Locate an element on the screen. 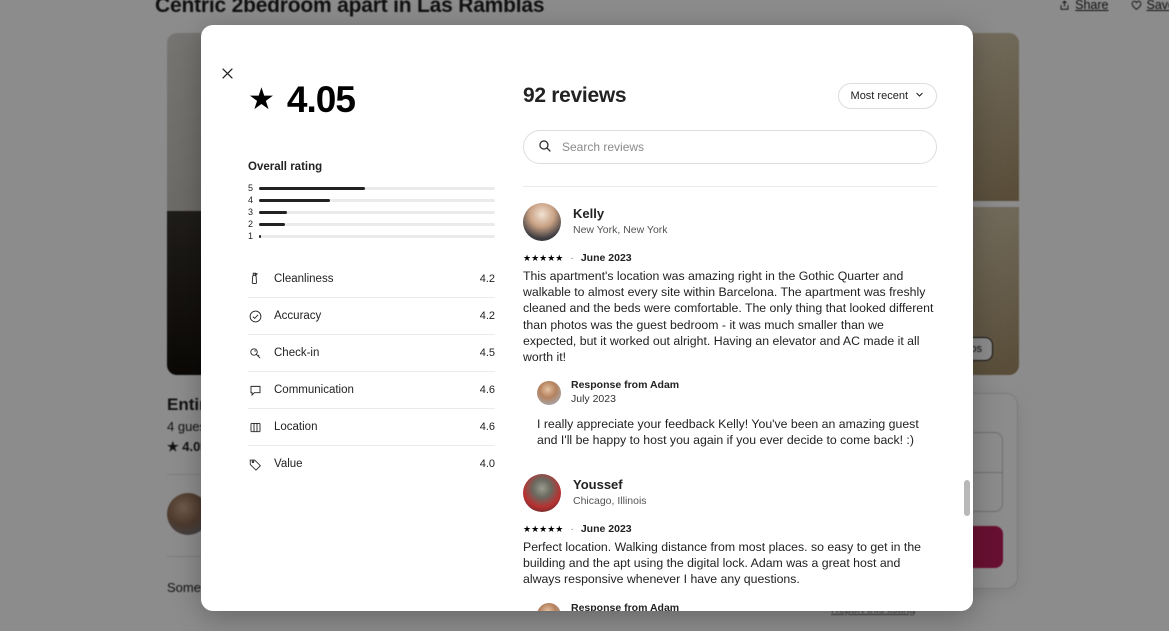  search-reviews-wrapper is located at coordinates (730, 147).